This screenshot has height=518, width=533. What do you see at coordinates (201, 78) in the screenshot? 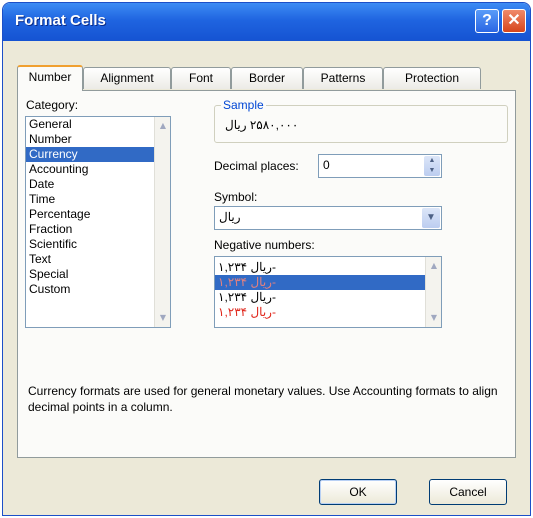
I see `tab-font: Font` at bounding box center [201, 78].